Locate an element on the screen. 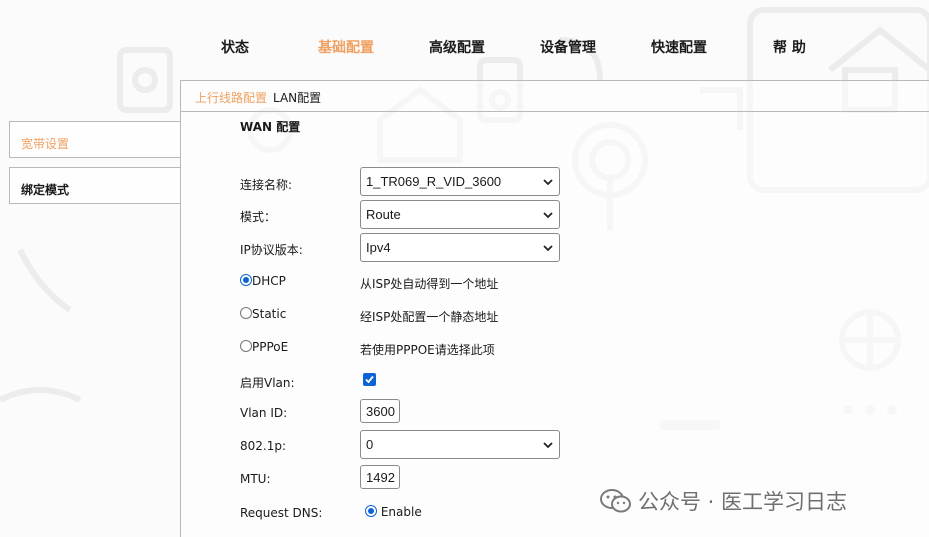 The image size is (929, 537). connection-name-select: 1_TR069_R_VID_3600 is located at coordinates (460, 181).